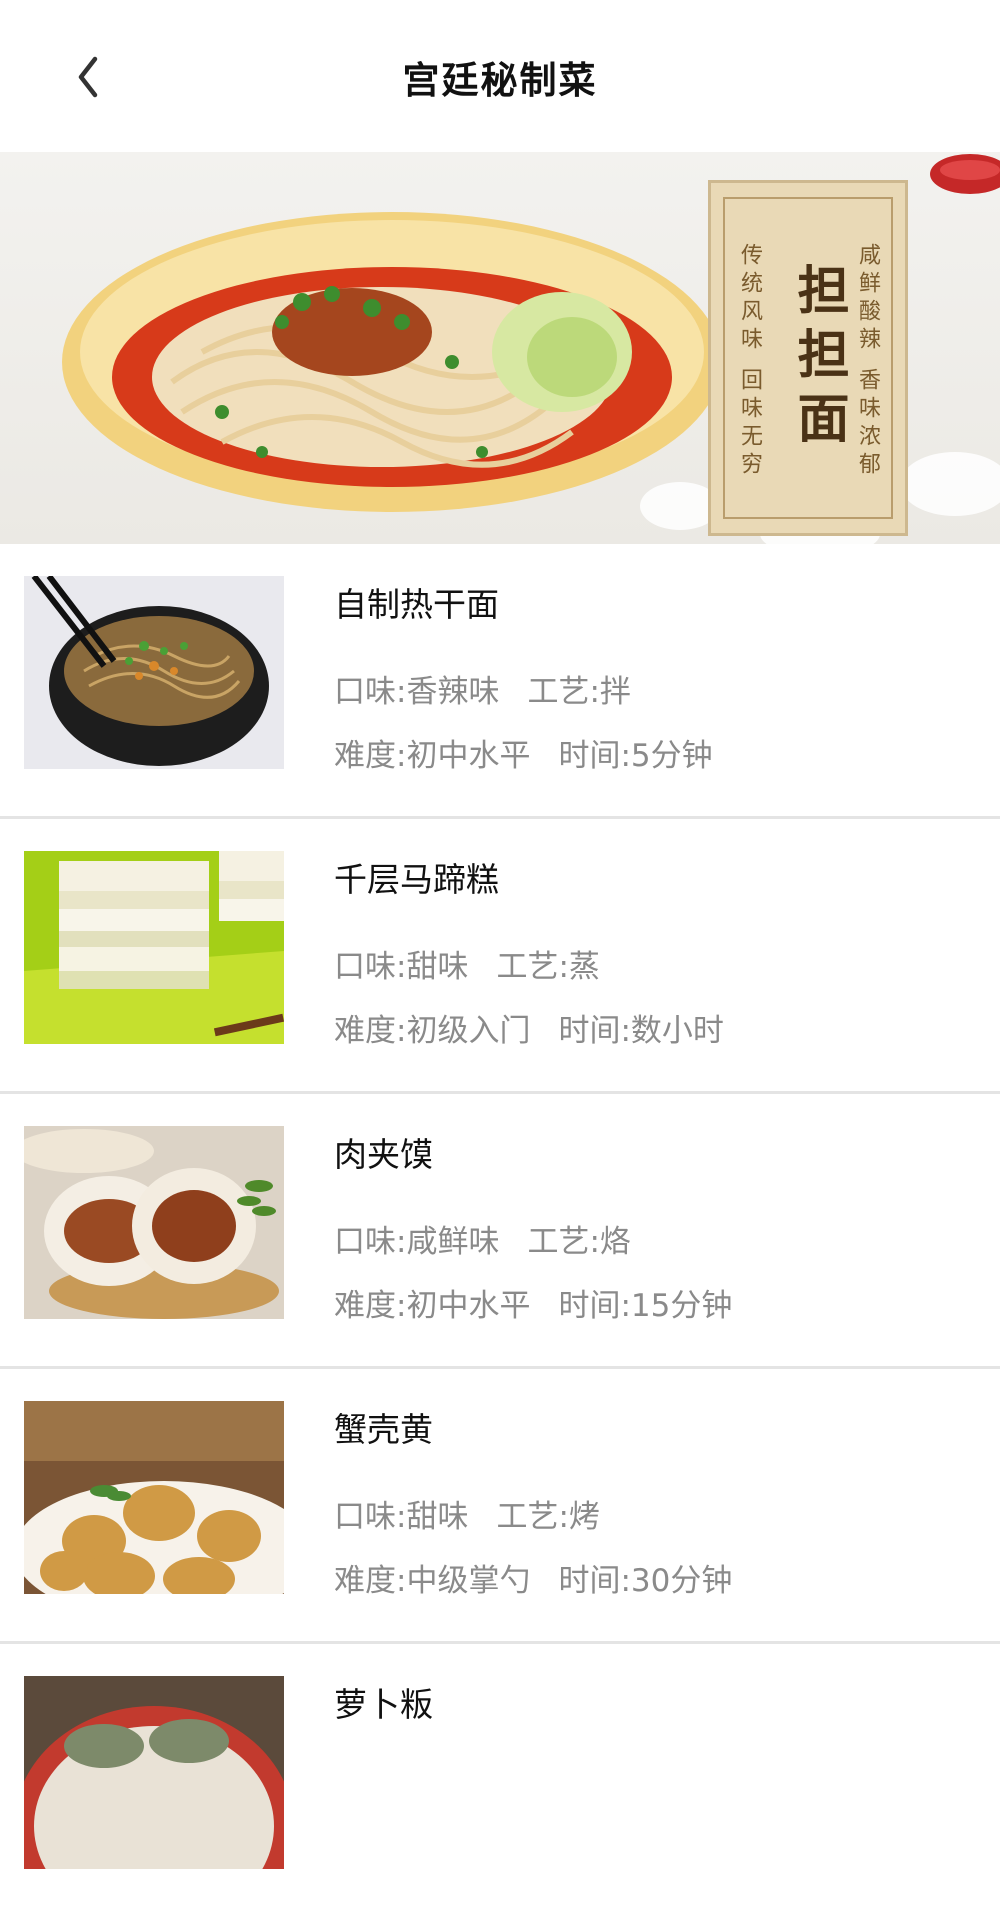 The image size is (1000, 1919). What do you see at coordinates (645, 1581) in the screenshot?
I see `recipe-time: 时间:30分钟` at bounding box center [645, 1581].